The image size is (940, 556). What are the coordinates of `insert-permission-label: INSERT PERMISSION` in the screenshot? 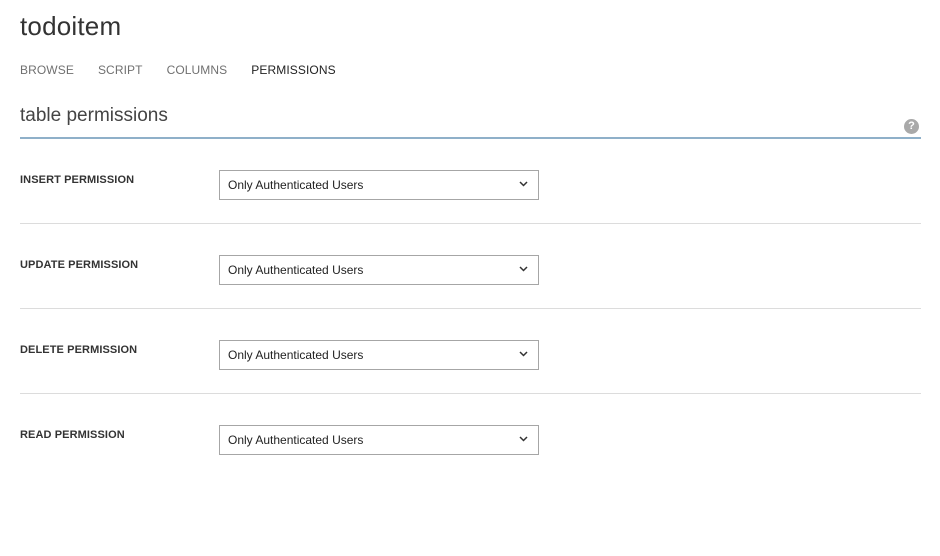 It's located at (77, 180).